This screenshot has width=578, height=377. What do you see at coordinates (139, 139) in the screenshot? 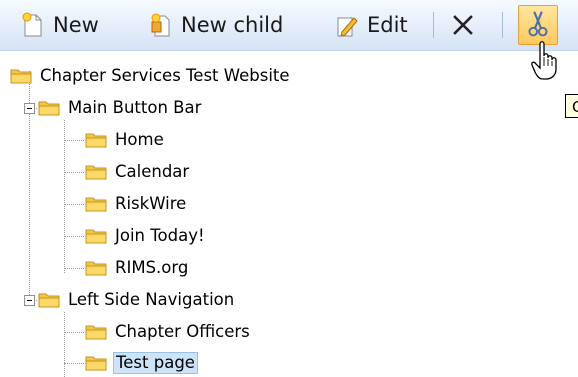
I see `tree-node-label: Home` at bounding box center [139, 139].